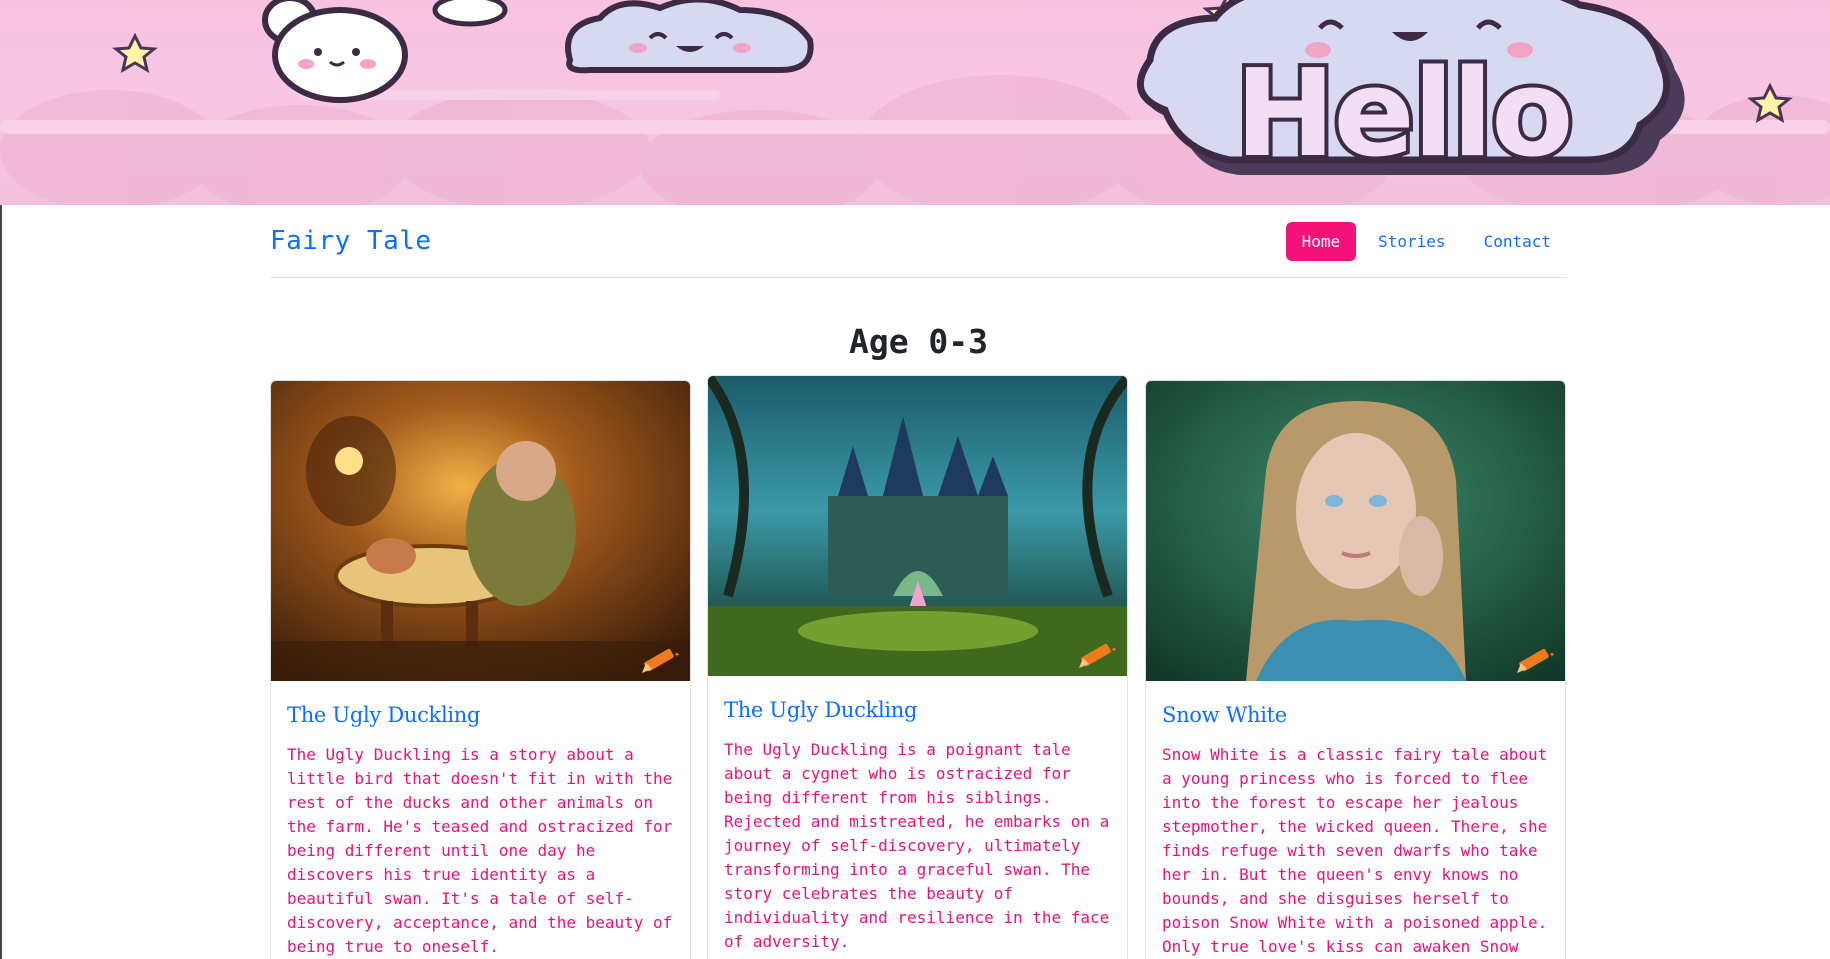 The height and width of the screenshot is (959, 1830). What do you see at coordinates (351, 241) in the screenshot?
I see `brand-link: Fairy Tale` at bounding box center [351, 241].